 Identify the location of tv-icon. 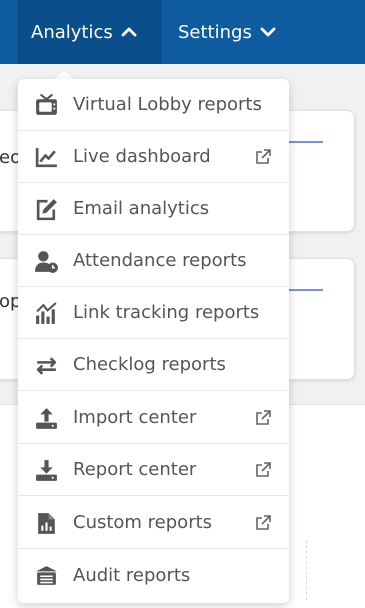
(46, 104).